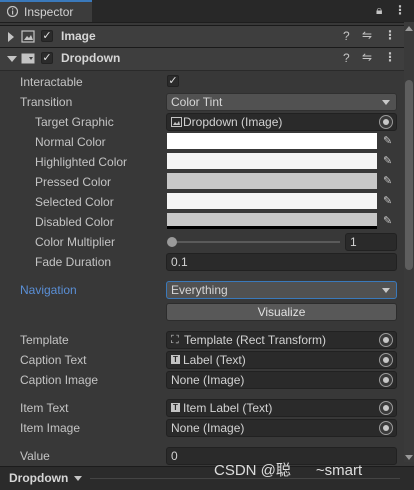 Image resolution: width=414 pixels, height=490 pixels. I want to click on interactable-label: Interactable, so click(51, 82).